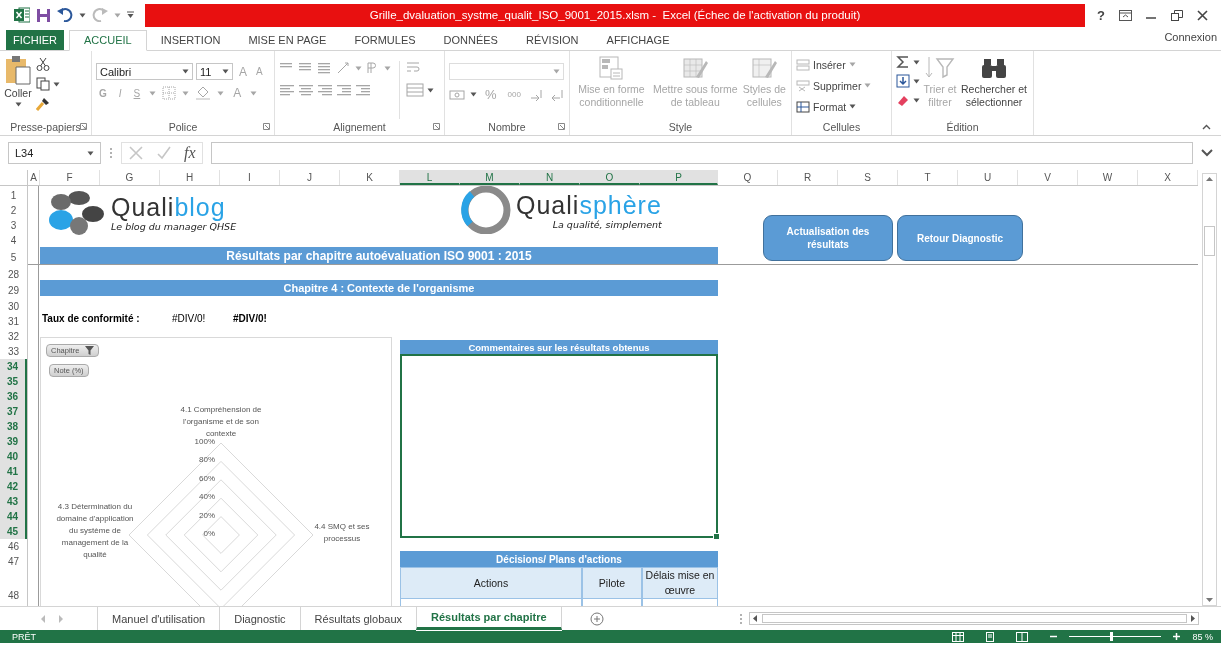 Image resolution: width=1221 pixels, height=645 pixels. What do you see at coordinates (1101, 15) in the screenshot?
I see `help-button: ?` at bounding box center [1101, 15].